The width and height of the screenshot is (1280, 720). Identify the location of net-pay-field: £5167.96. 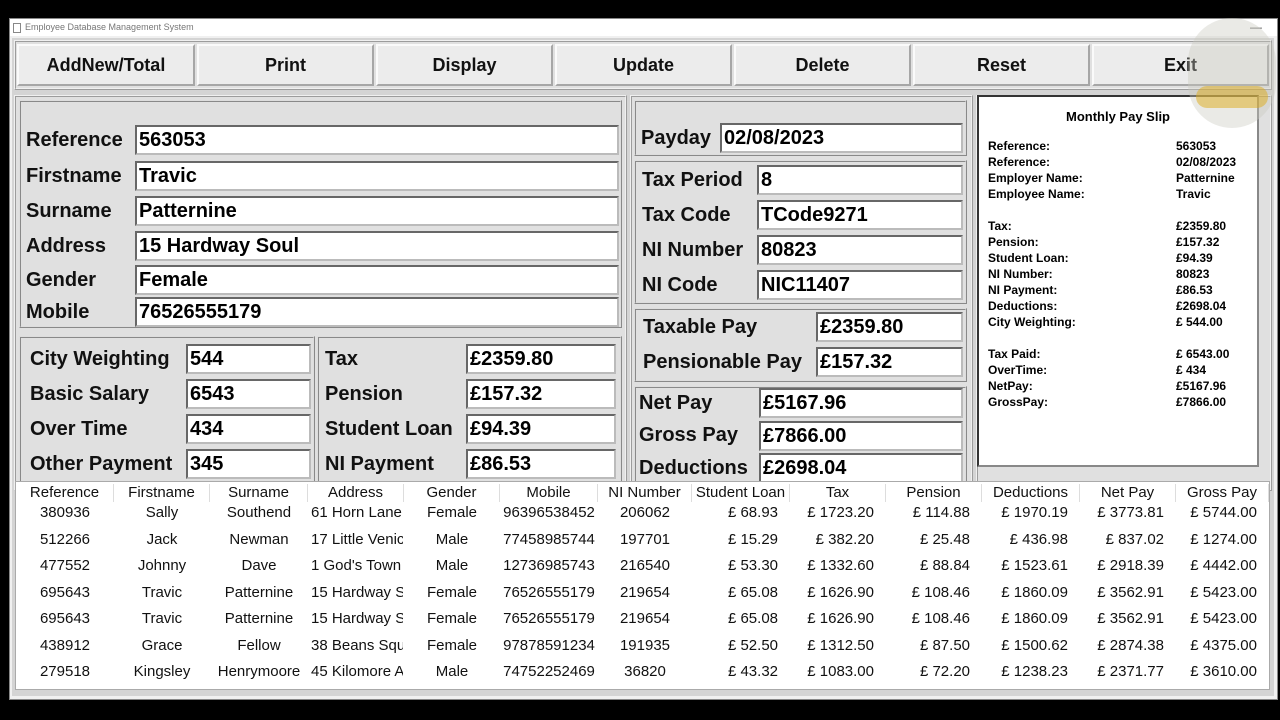
(861, 403).